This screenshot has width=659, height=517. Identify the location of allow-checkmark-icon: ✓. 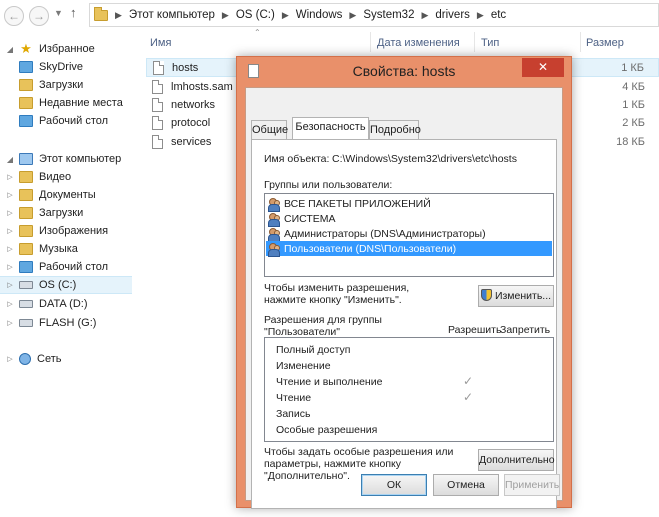
(468, 381).